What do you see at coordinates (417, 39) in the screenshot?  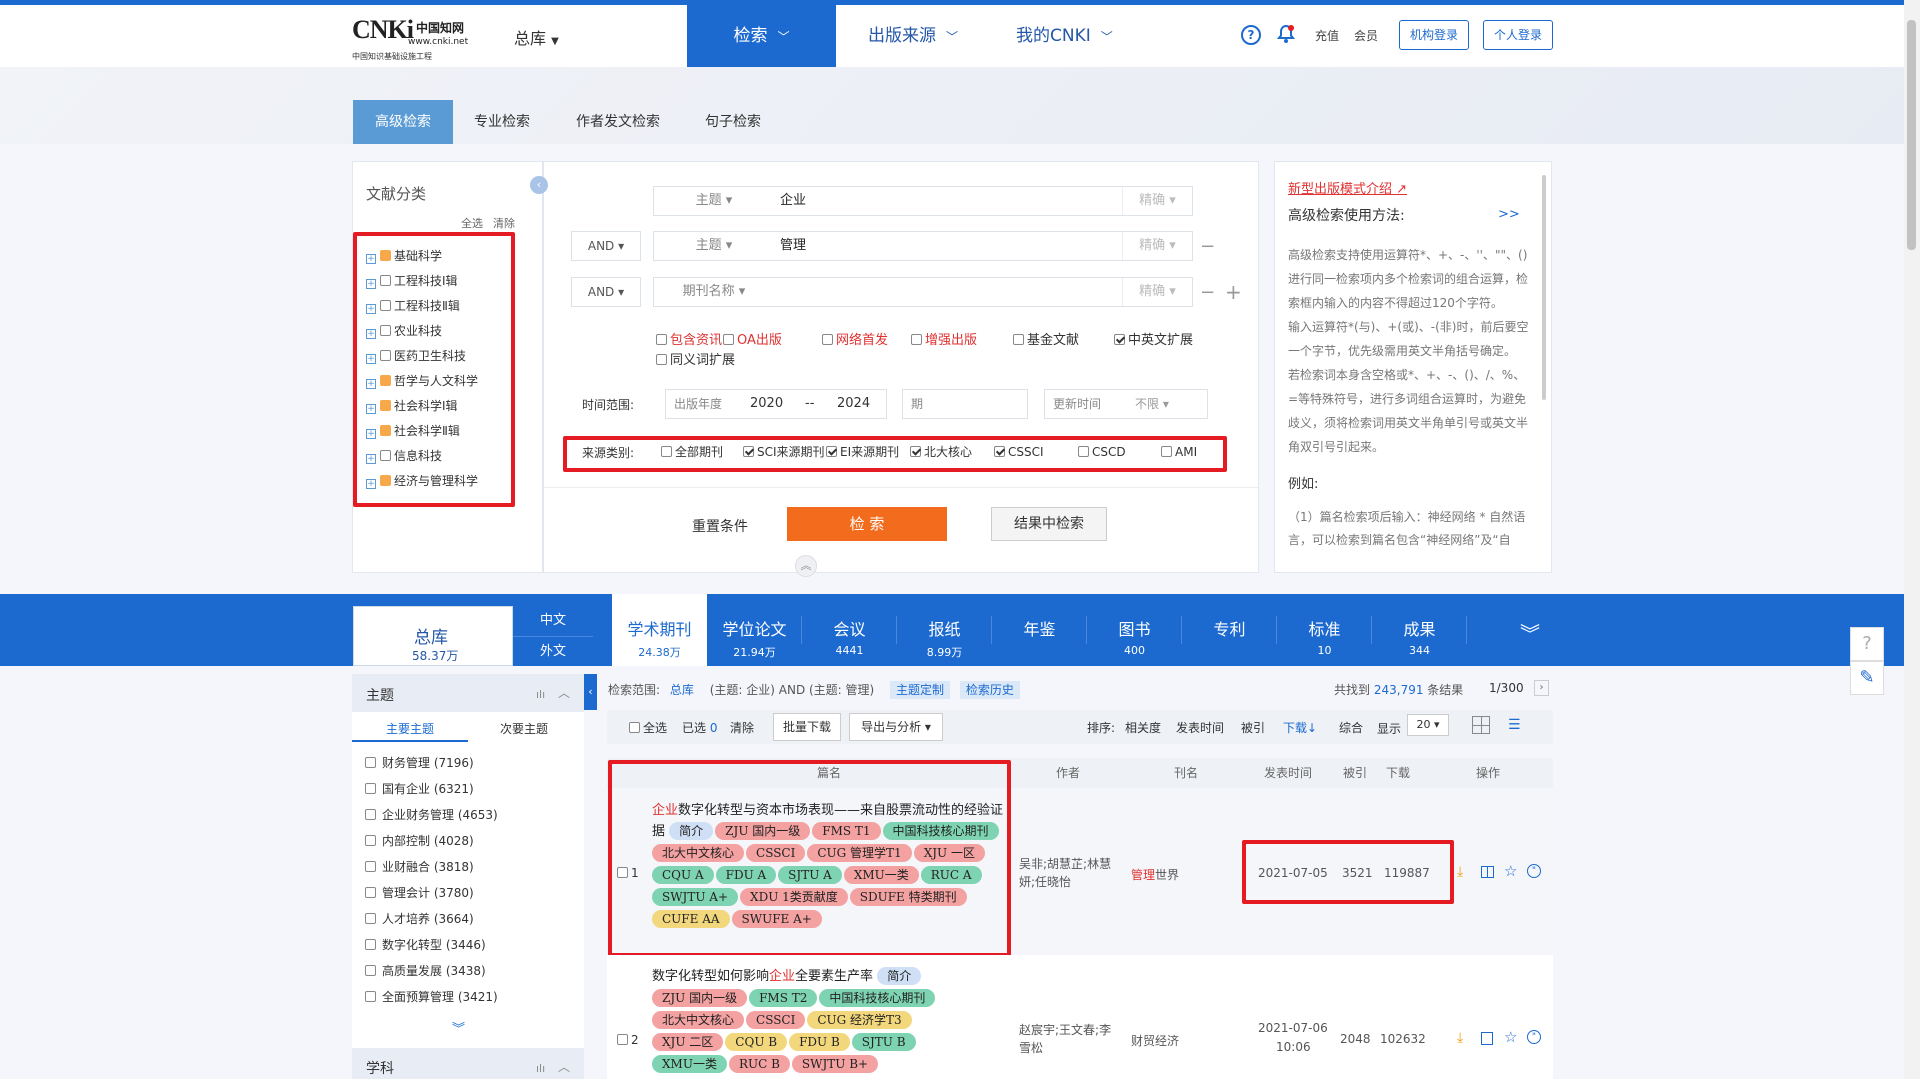 I see `cnki-logo: CNKi 中国知网 www.cnki.net 中国知识基础设施工程` at bounding box center [417, 39].